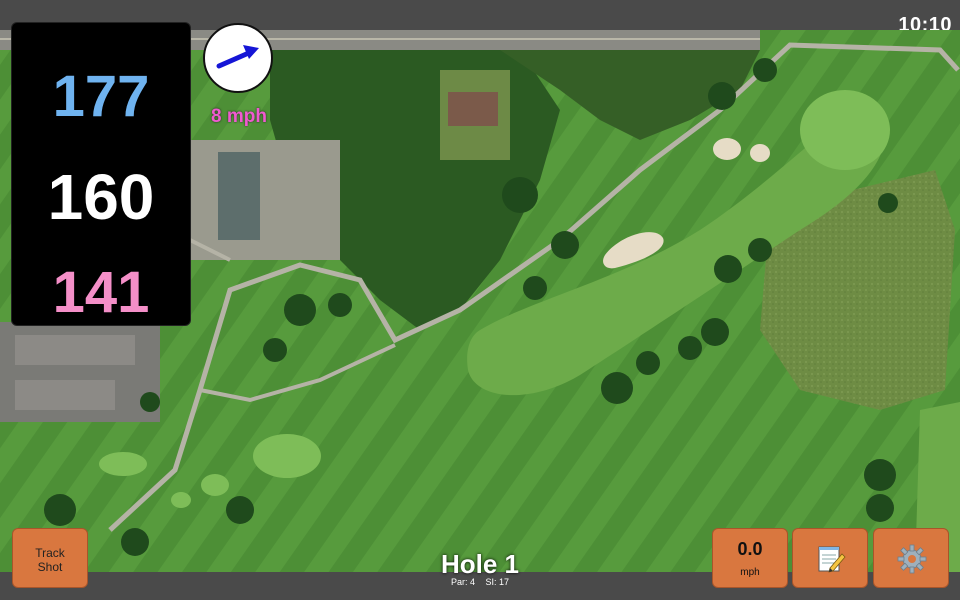 Image resolution: width=960 pixels, height=600 pixels. Describe the element at coordinates (480, 582) in the screenshot. I see `hole-info: Par: 4 SI: 17` at that location.